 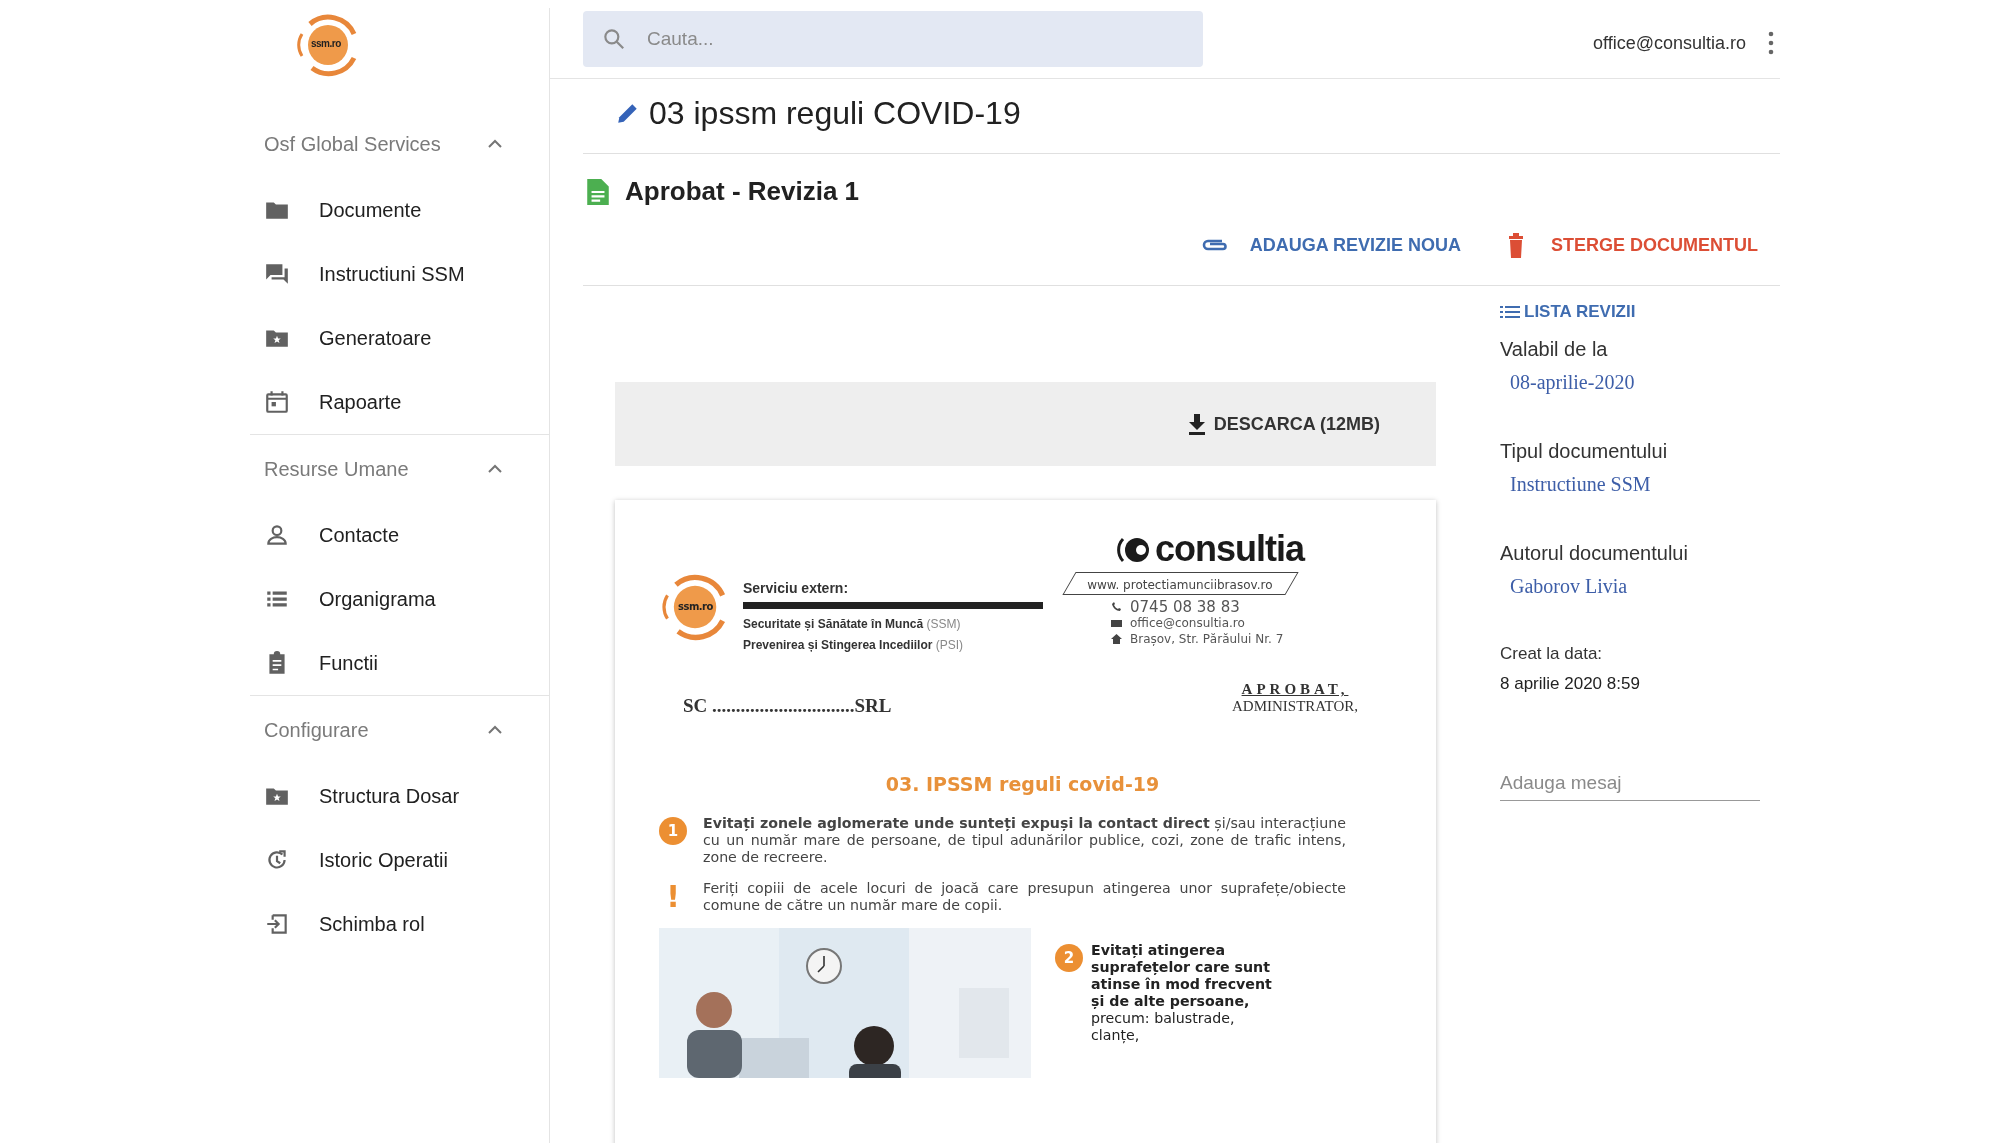 What do you see at coordinates (377, 599) in the screenshot?
I see `sidebar-item: Organigrama` at bounding box center [377, 599].